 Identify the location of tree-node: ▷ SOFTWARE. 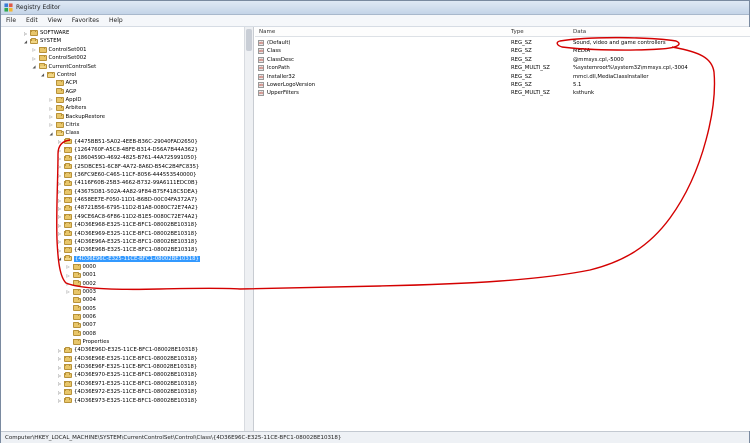
(46, 33).